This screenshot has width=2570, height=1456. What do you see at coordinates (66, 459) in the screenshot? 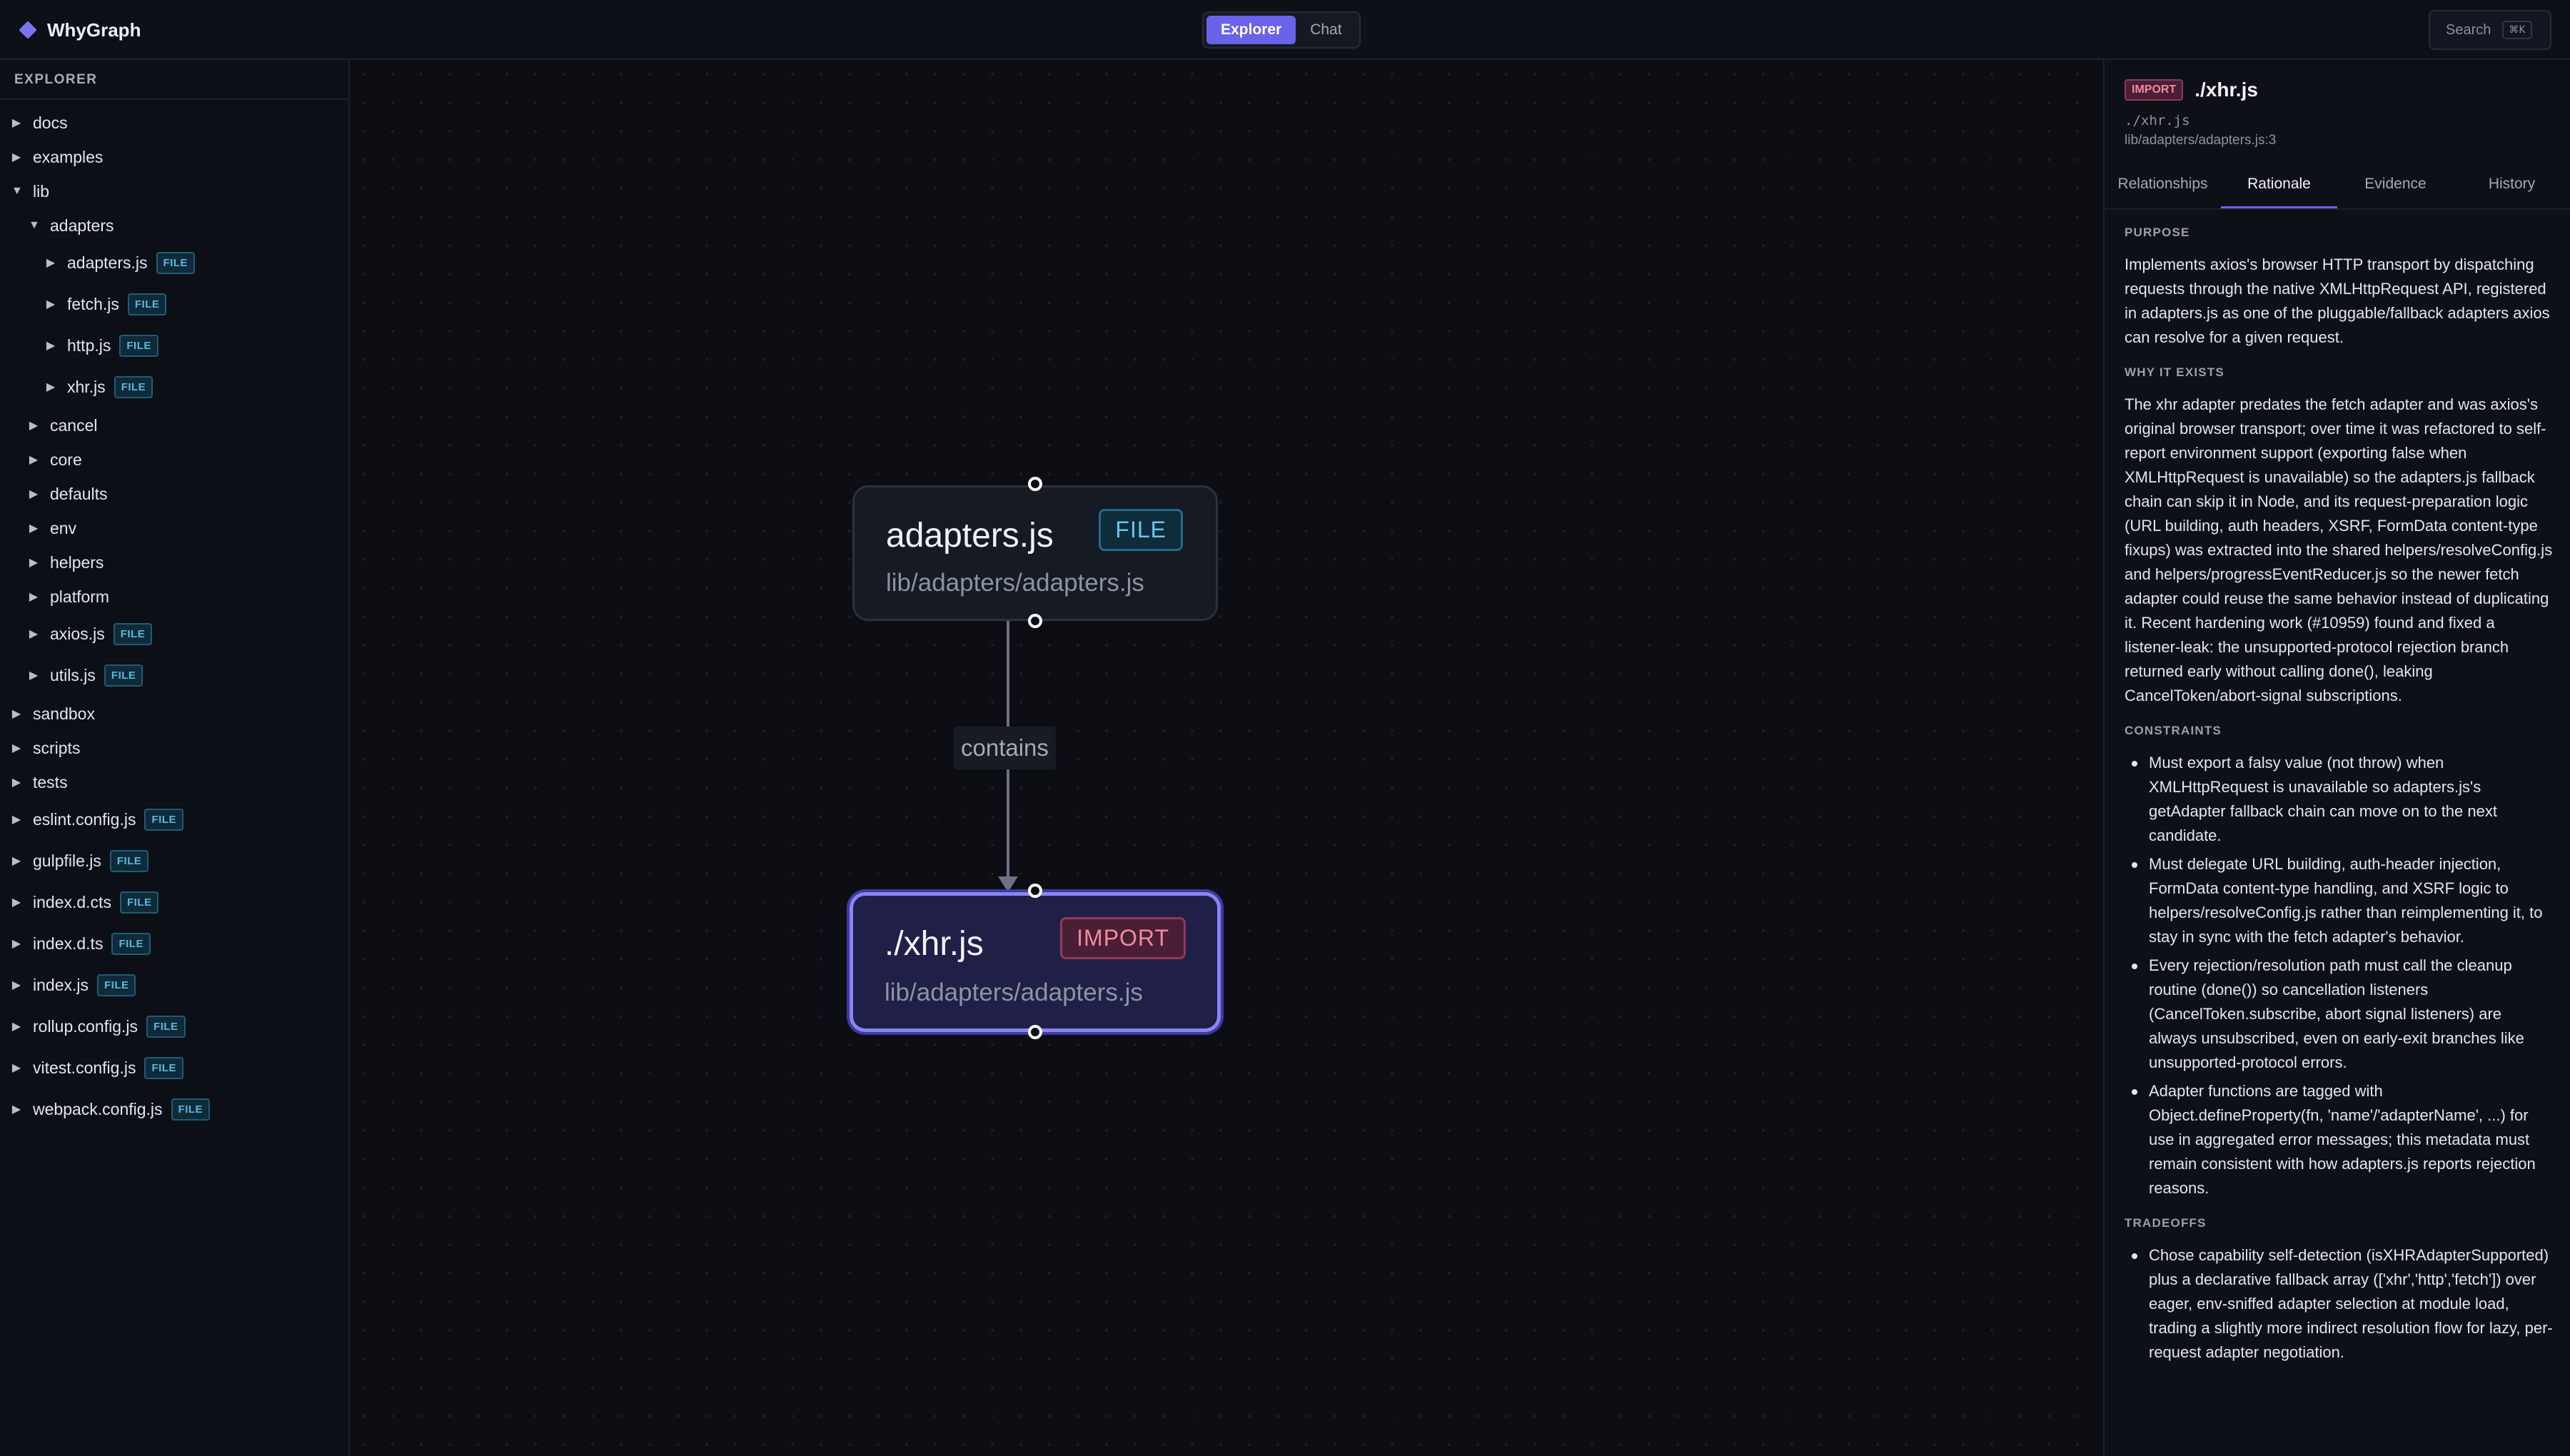
I see `tree-item-label: core` at bounding box center [66, 459].